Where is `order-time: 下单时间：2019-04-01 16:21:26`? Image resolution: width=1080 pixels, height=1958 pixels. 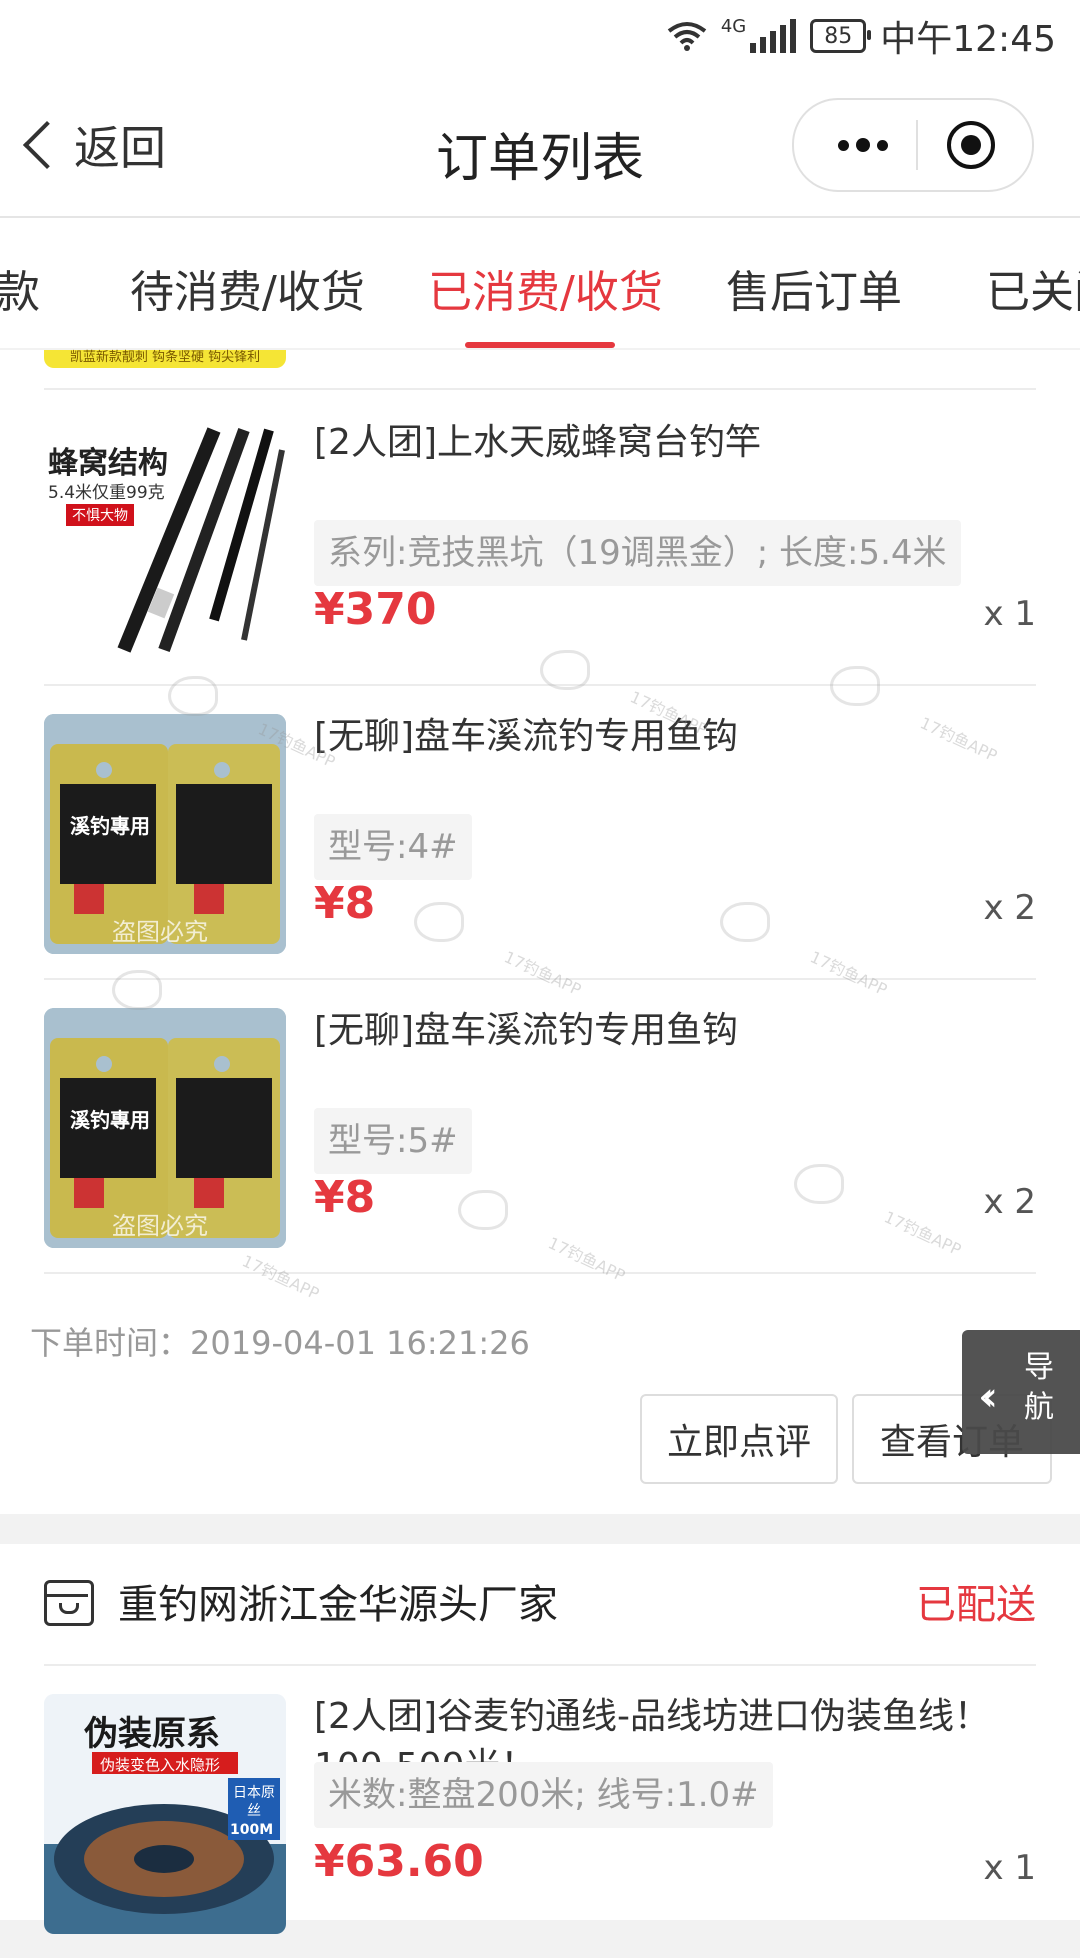
order-time: 下单时间：2019-04-01 16:21:26 is located at coordinates (280, 1343).